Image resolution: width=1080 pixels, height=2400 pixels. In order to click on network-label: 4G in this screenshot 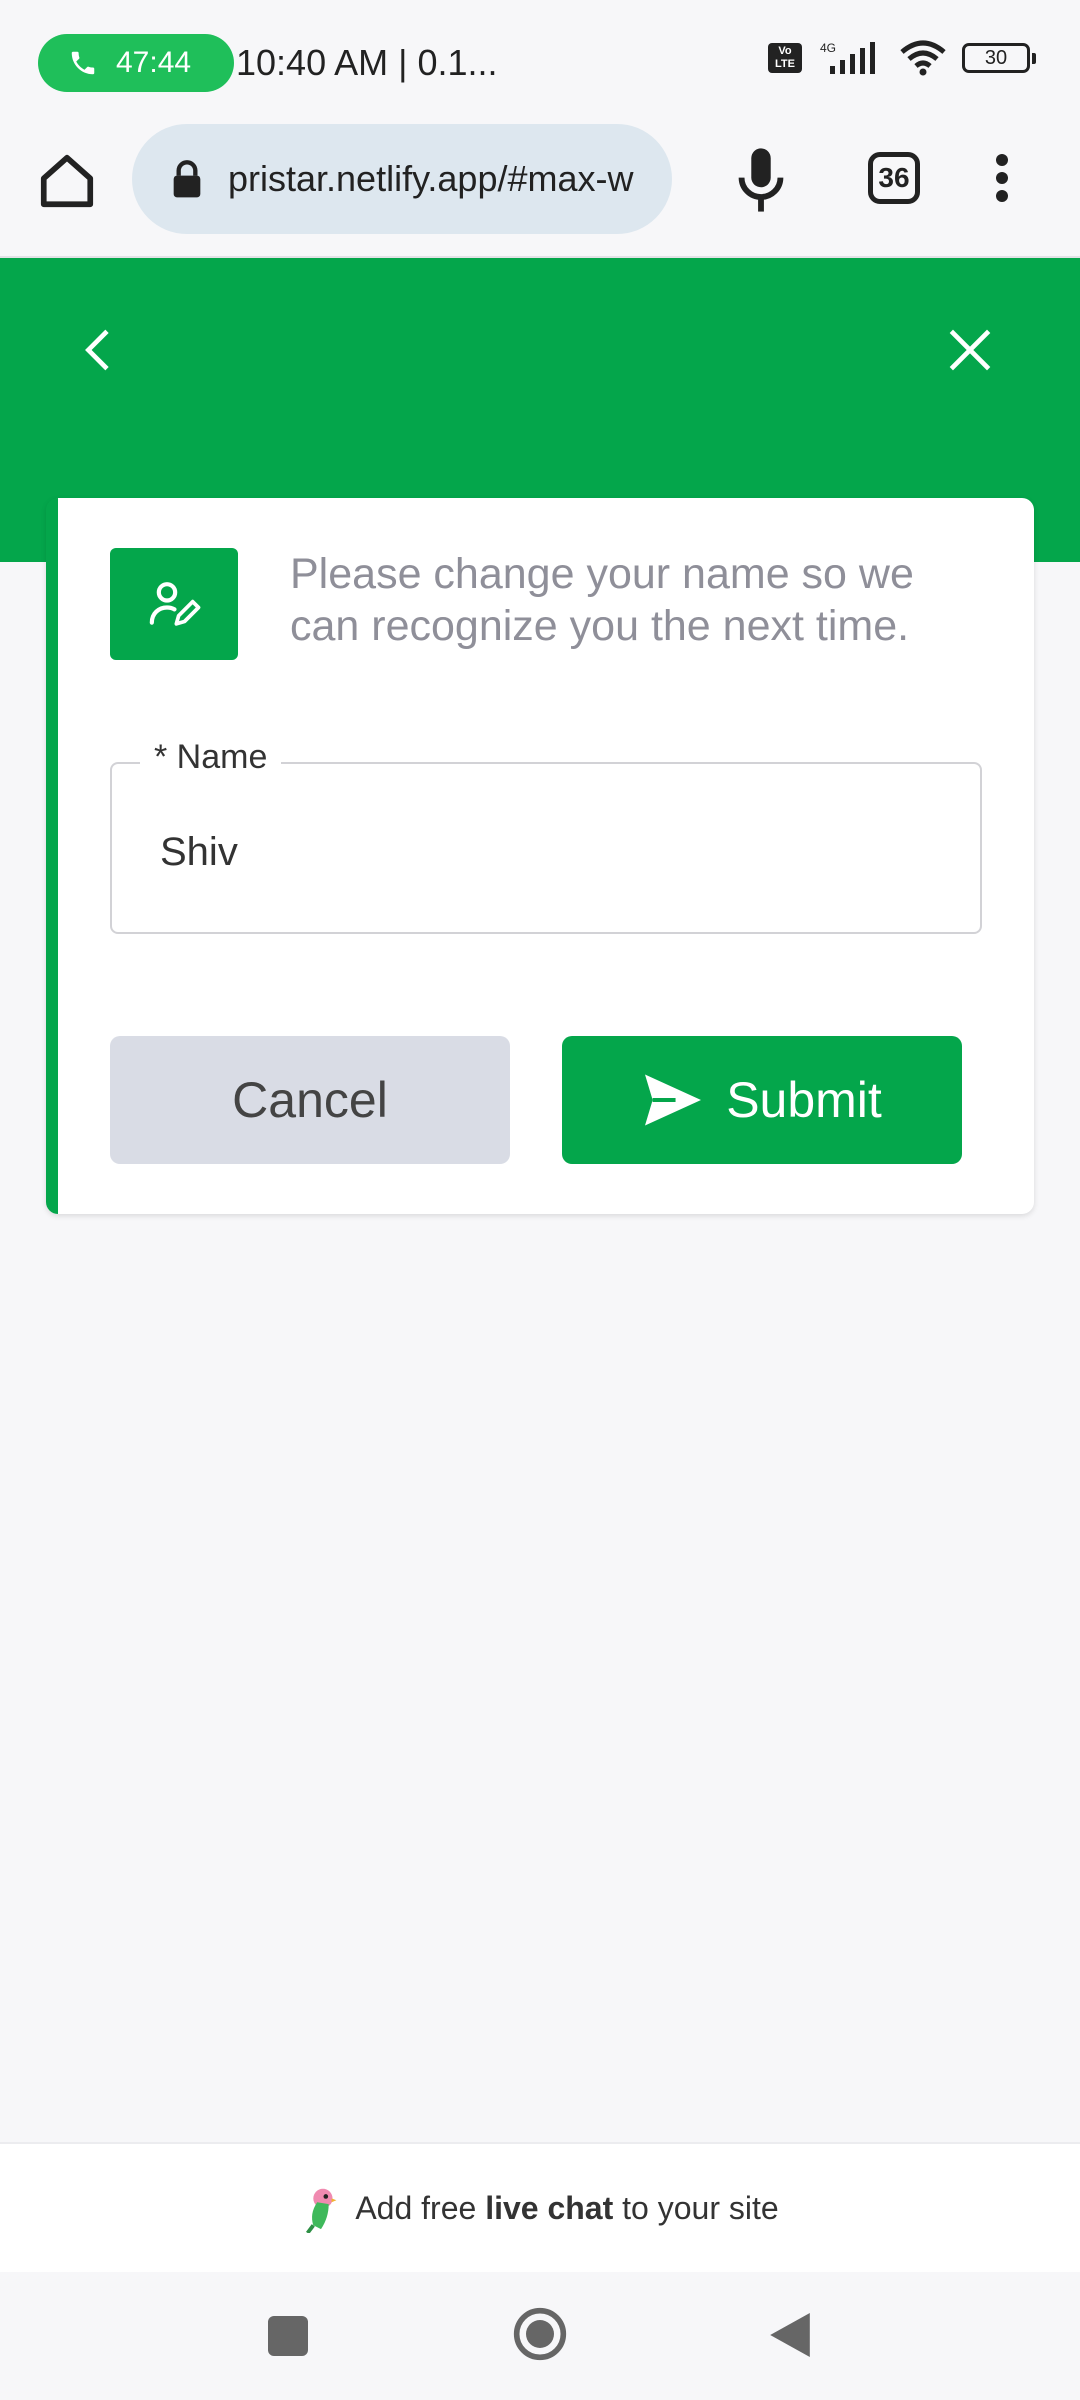, I will do `click(828, 48)`.